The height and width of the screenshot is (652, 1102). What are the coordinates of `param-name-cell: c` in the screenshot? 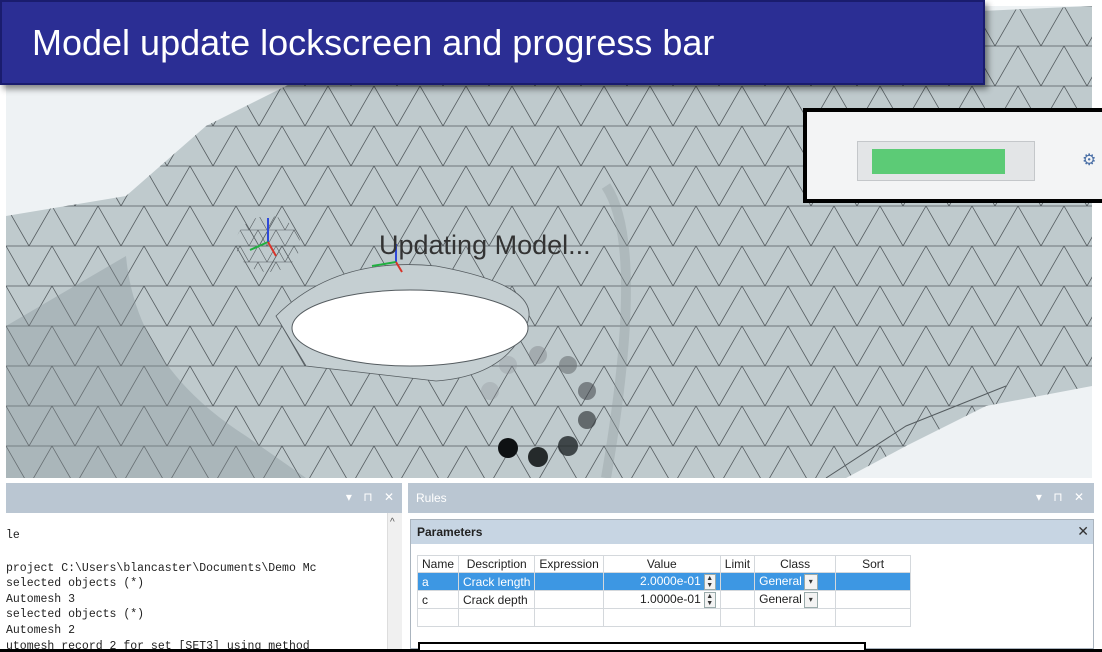 It's located at (438, 599).